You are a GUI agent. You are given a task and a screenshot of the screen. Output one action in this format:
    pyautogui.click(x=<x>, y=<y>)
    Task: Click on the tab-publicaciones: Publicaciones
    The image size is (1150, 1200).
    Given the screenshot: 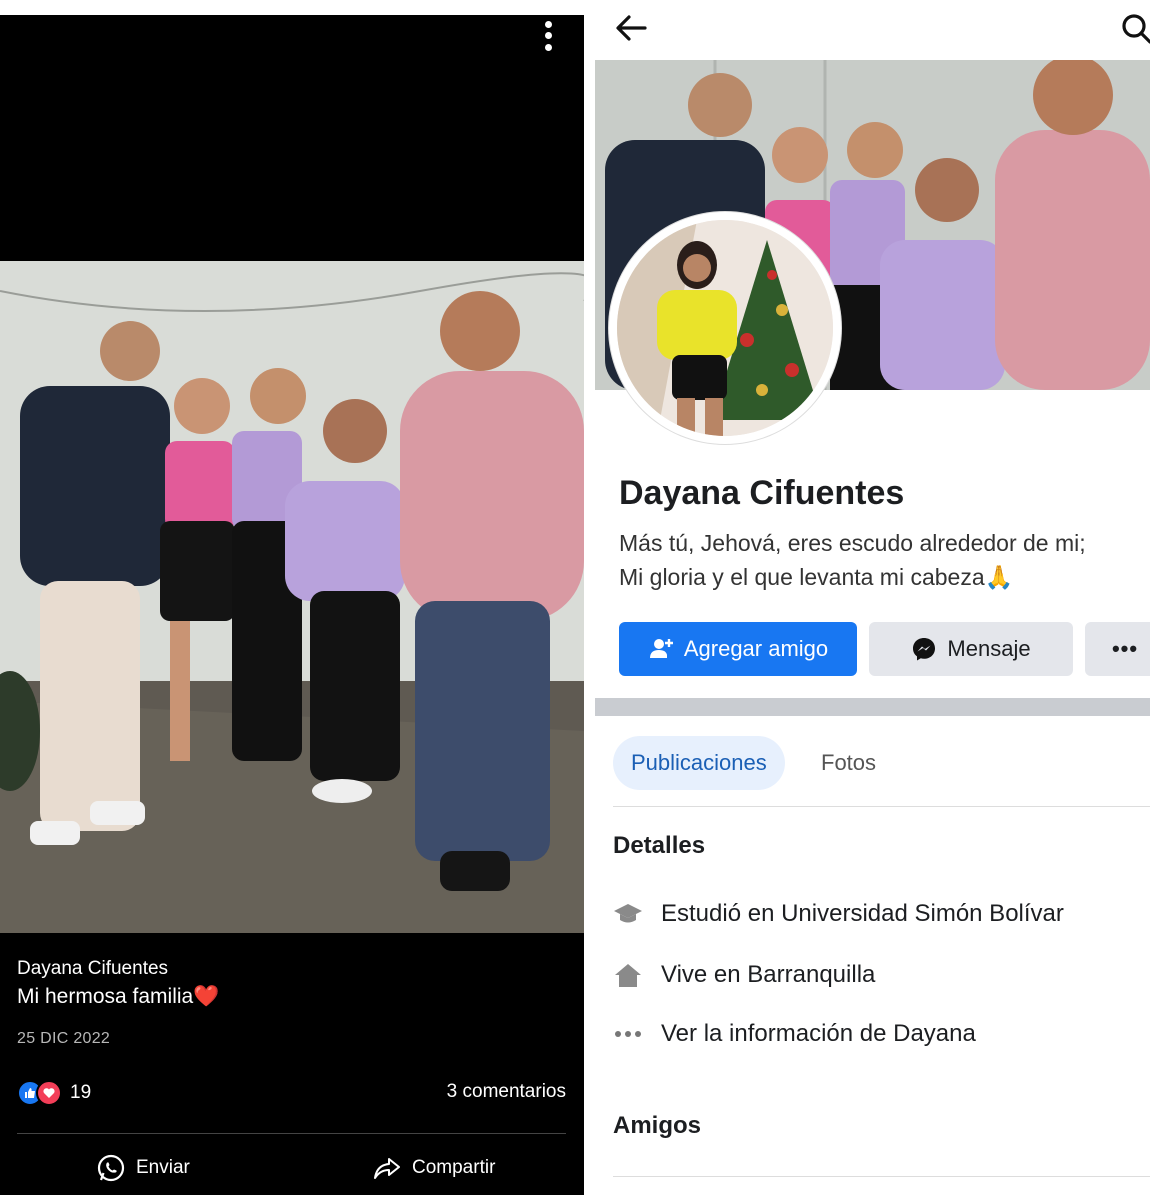 What is the action you would take?
    pyautogui.click(x=699, y=763)
    